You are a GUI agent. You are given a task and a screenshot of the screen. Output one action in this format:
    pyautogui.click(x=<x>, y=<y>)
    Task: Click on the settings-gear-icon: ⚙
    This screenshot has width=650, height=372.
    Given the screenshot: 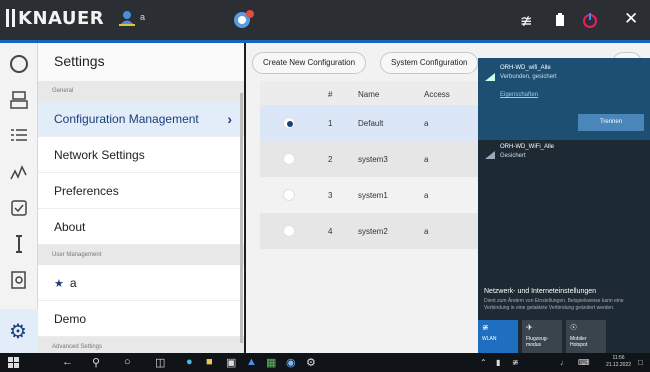 What is the action you would take?
    pyautogui.click(x=311, y=362)
    